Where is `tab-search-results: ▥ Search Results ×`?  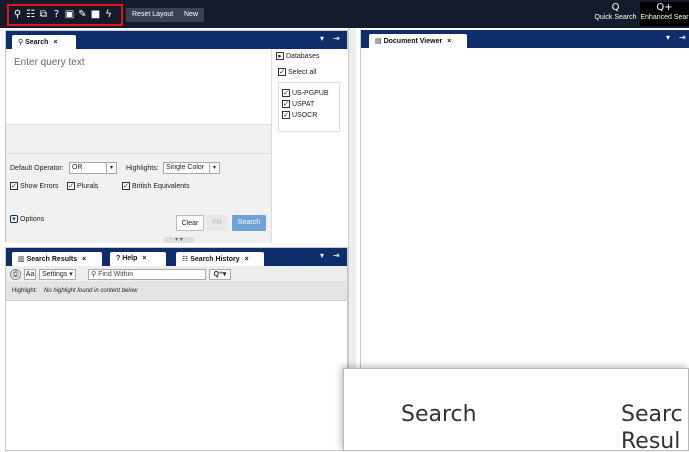
tab-search-results: ▥ Search Results × is located at coordinates (57, 259).